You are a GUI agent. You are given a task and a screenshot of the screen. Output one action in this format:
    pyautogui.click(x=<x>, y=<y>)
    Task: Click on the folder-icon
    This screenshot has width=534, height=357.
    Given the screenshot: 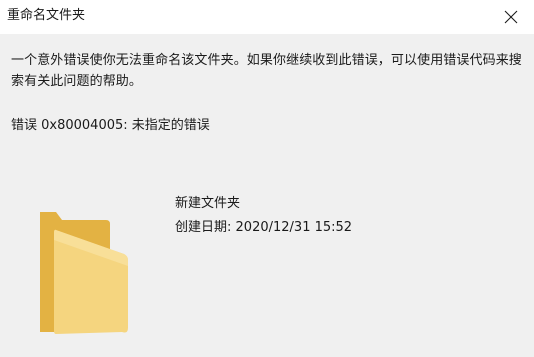 What is the action you would take?
    pyautogui.click(x=84, y=273)
    